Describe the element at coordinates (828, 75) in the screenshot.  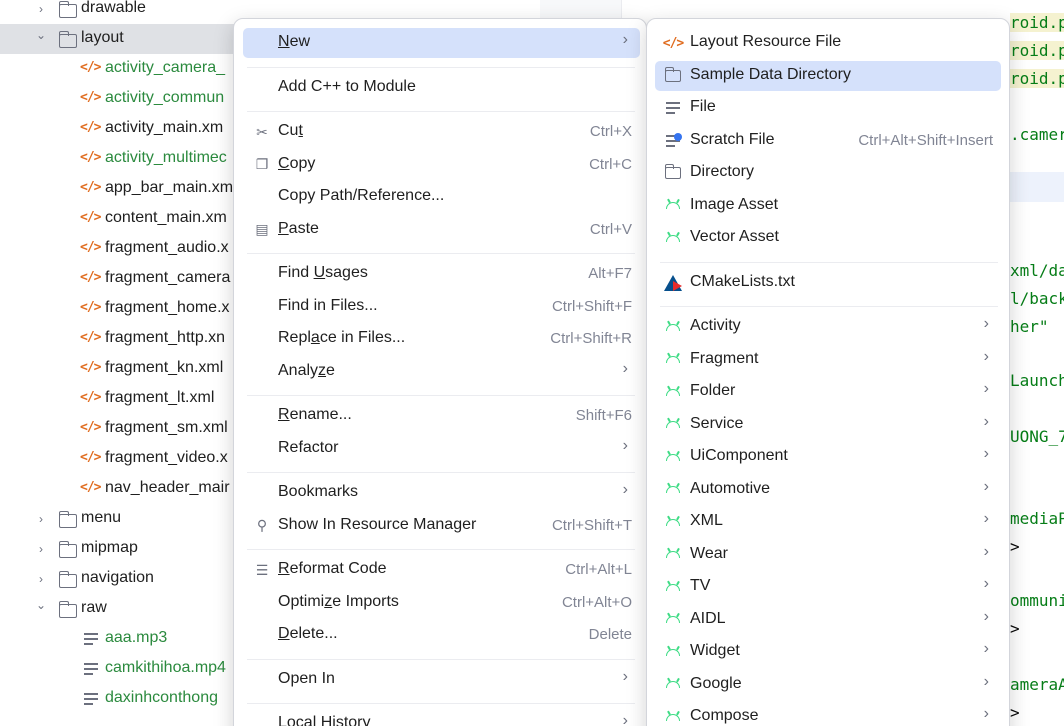
I see `new-item-sample-data-directory: Sample Data Directory` at that location.